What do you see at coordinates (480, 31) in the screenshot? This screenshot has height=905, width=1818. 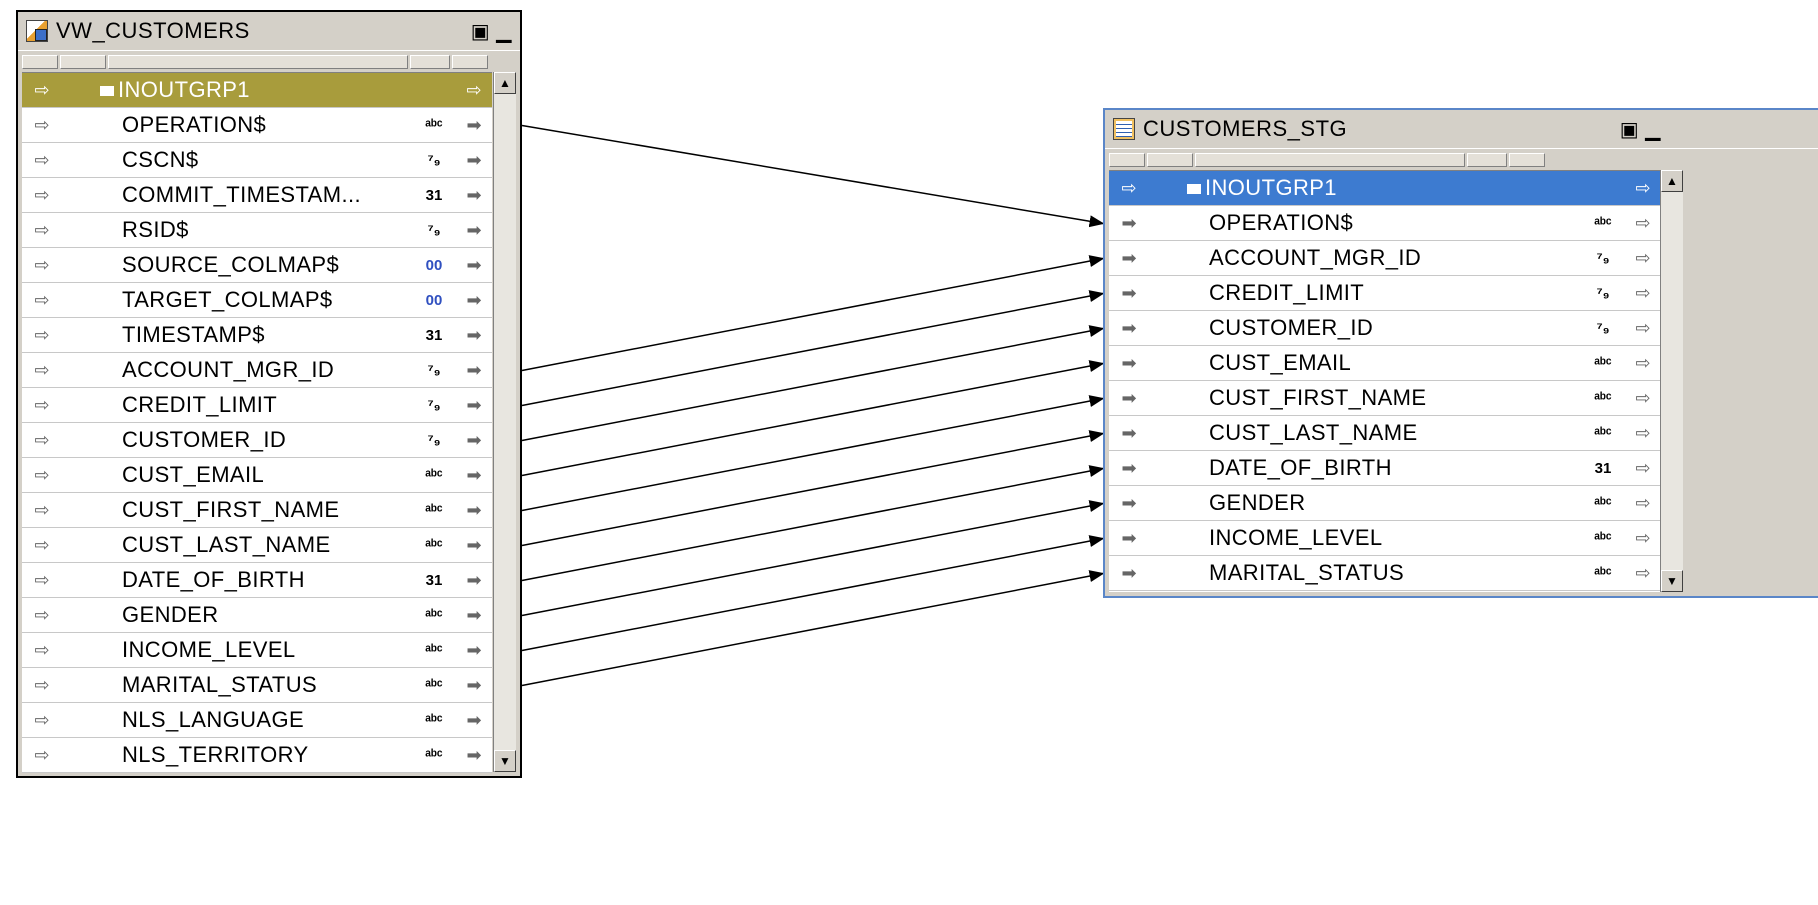 I see `restore-icon: ▣` at bounding box center [480, 31].